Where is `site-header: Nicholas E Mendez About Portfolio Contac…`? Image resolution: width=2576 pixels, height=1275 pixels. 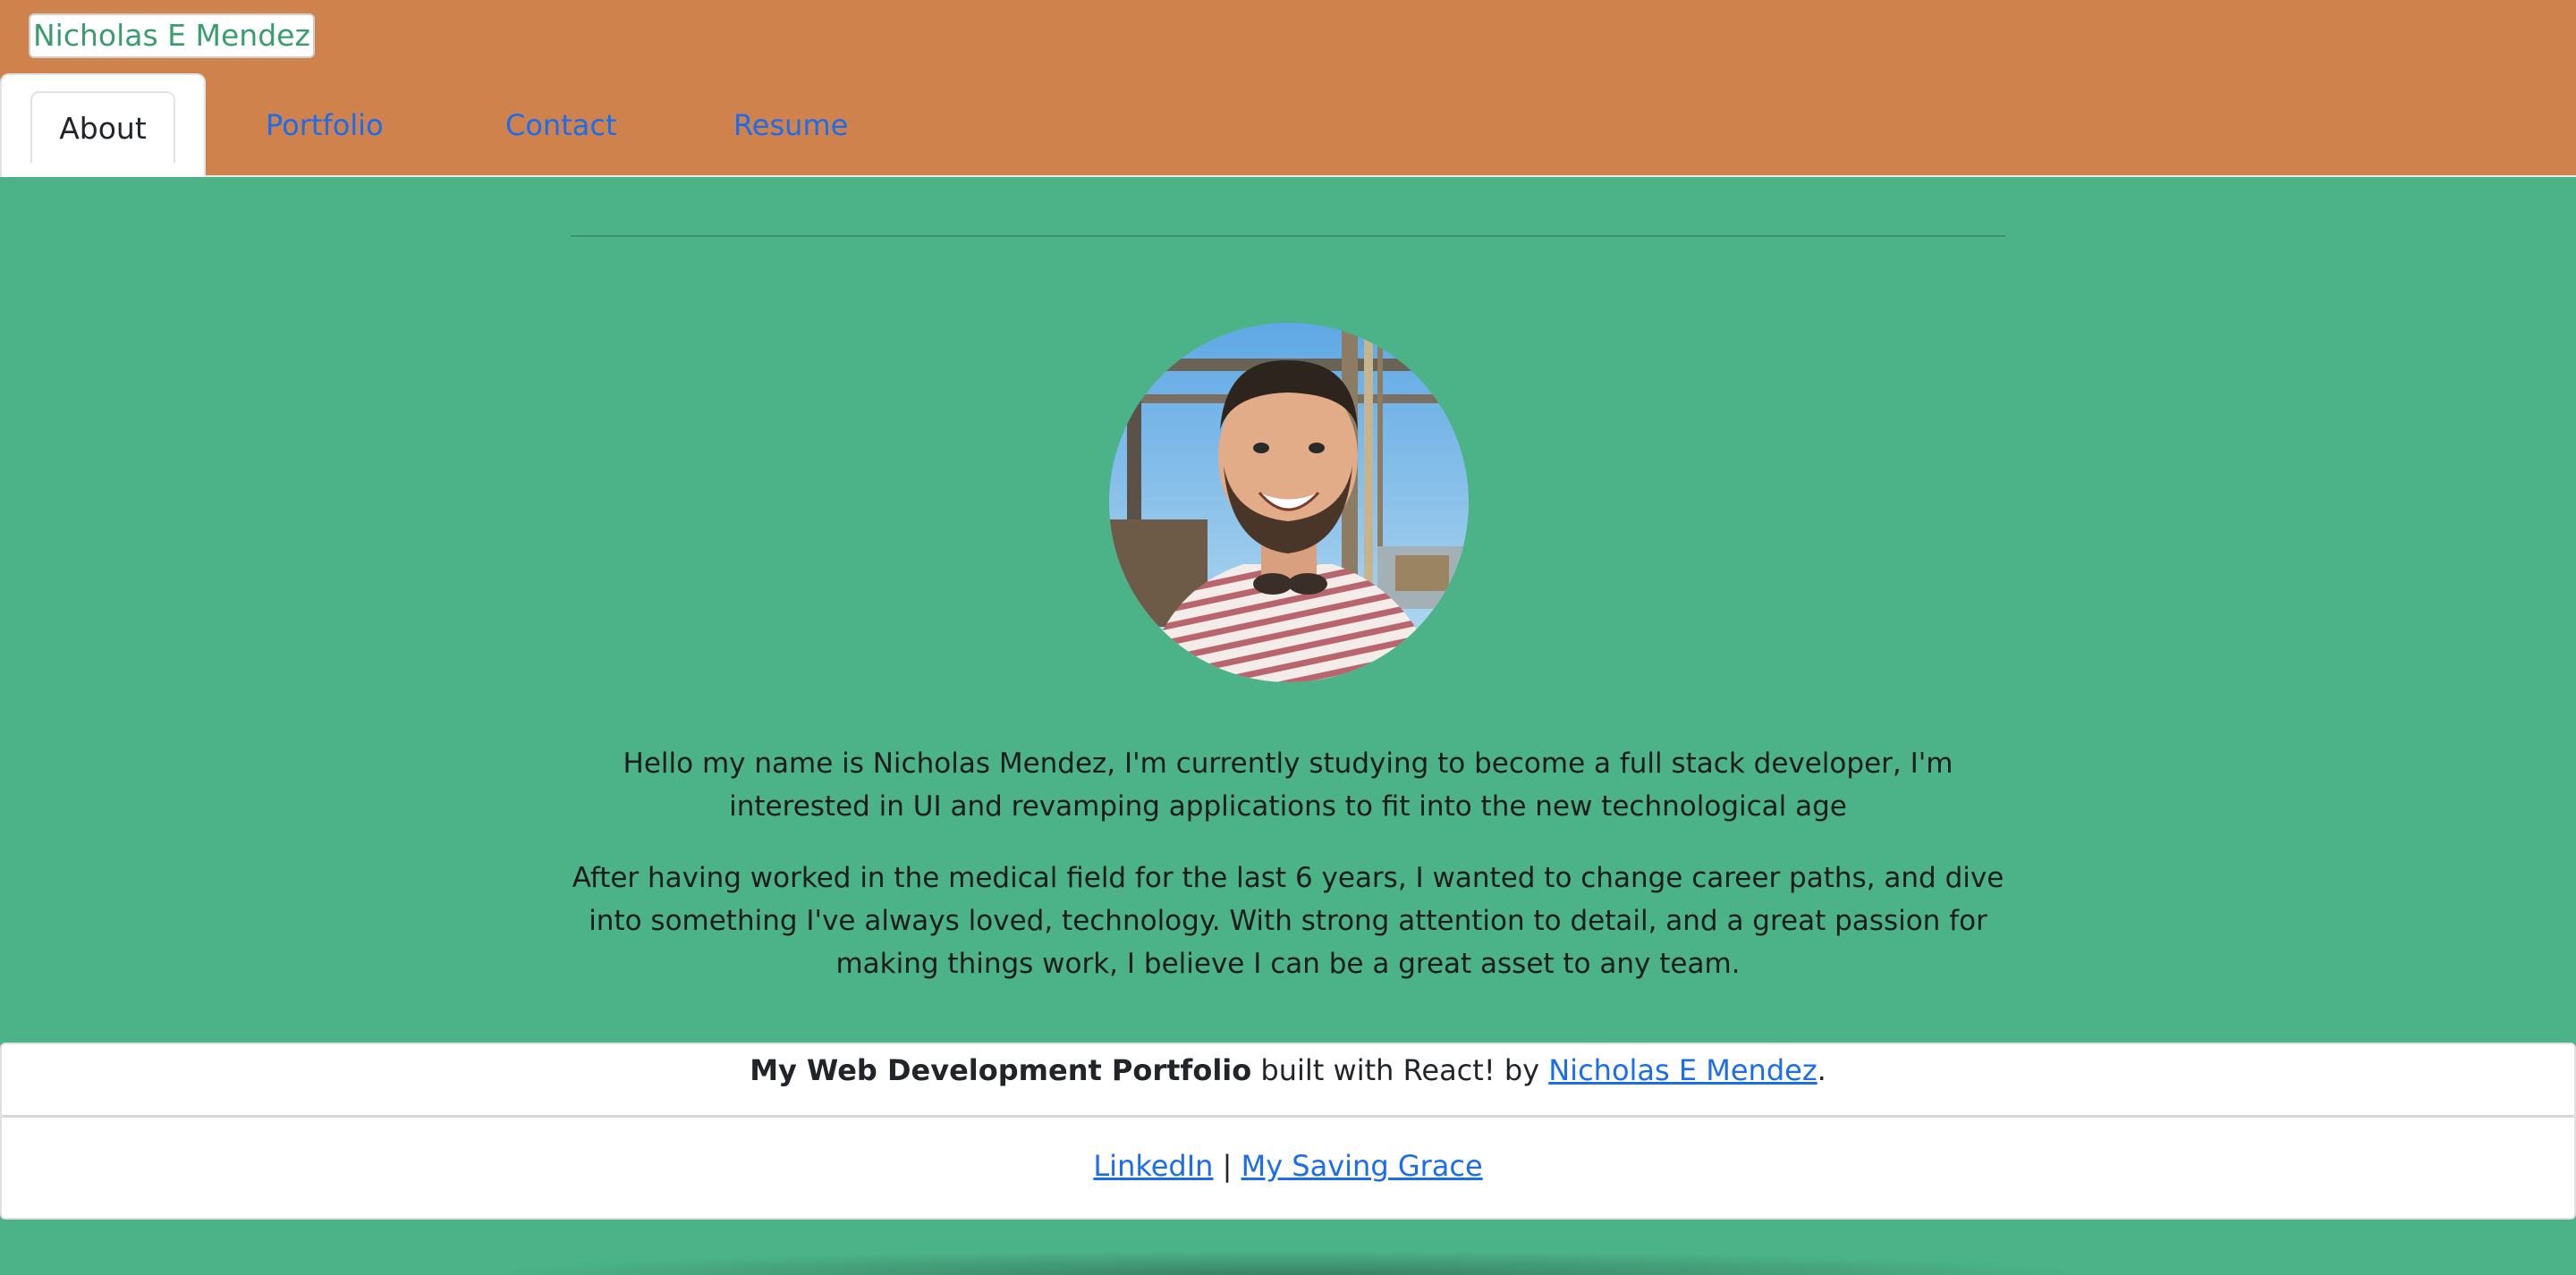
site-header: Nicholas E Mendez About Portfolio Contac… is located at coordinates (1288, 88).